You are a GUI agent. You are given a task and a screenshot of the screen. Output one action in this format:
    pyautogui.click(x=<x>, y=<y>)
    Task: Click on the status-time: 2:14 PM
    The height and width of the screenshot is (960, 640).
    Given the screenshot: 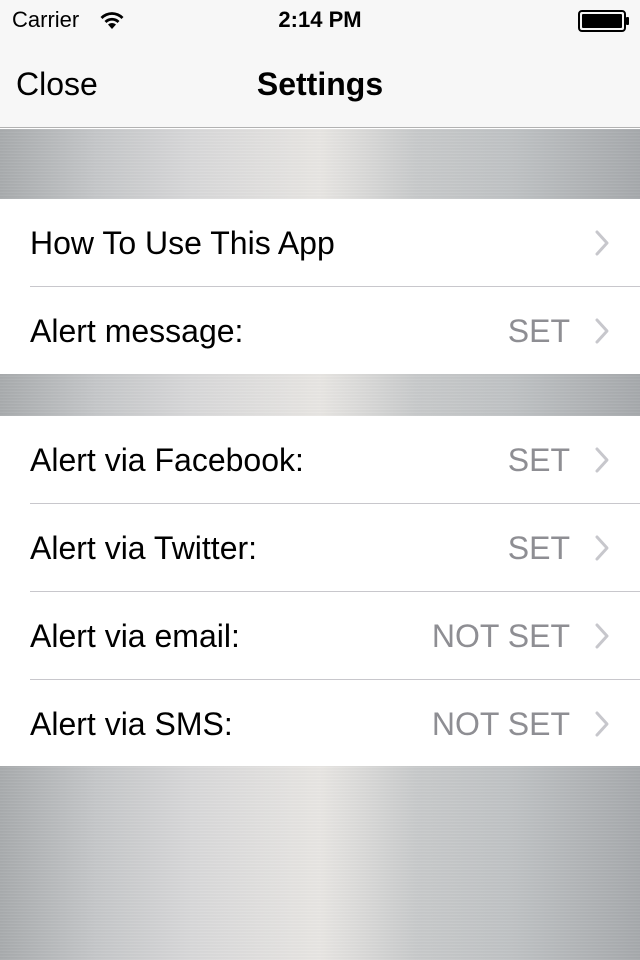 What is the action you would take?
    pyautogui.click(x=320, y=19)
    